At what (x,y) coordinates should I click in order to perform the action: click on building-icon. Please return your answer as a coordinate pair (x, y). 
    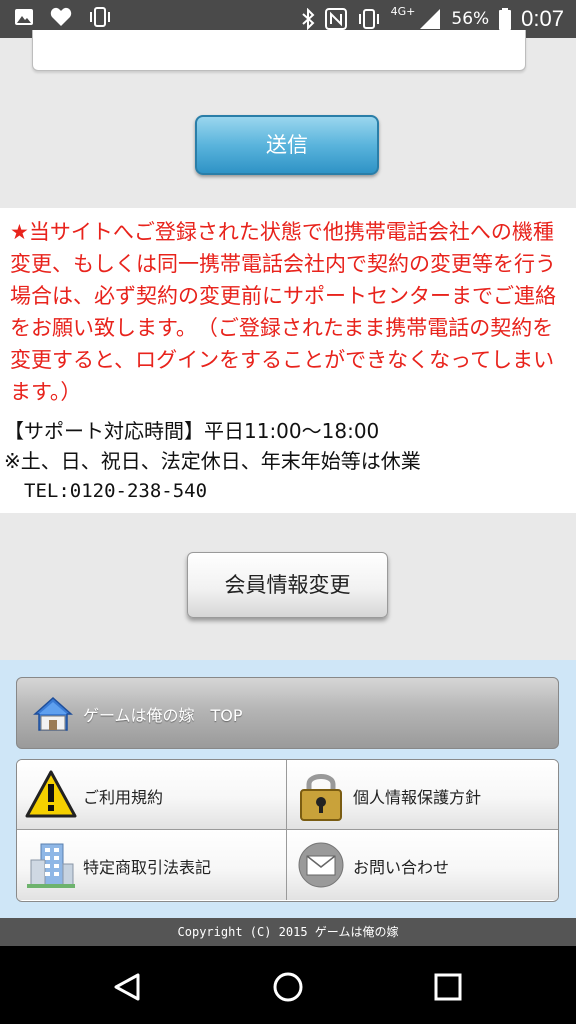
    Looking at the image, I should click on (51, 865).